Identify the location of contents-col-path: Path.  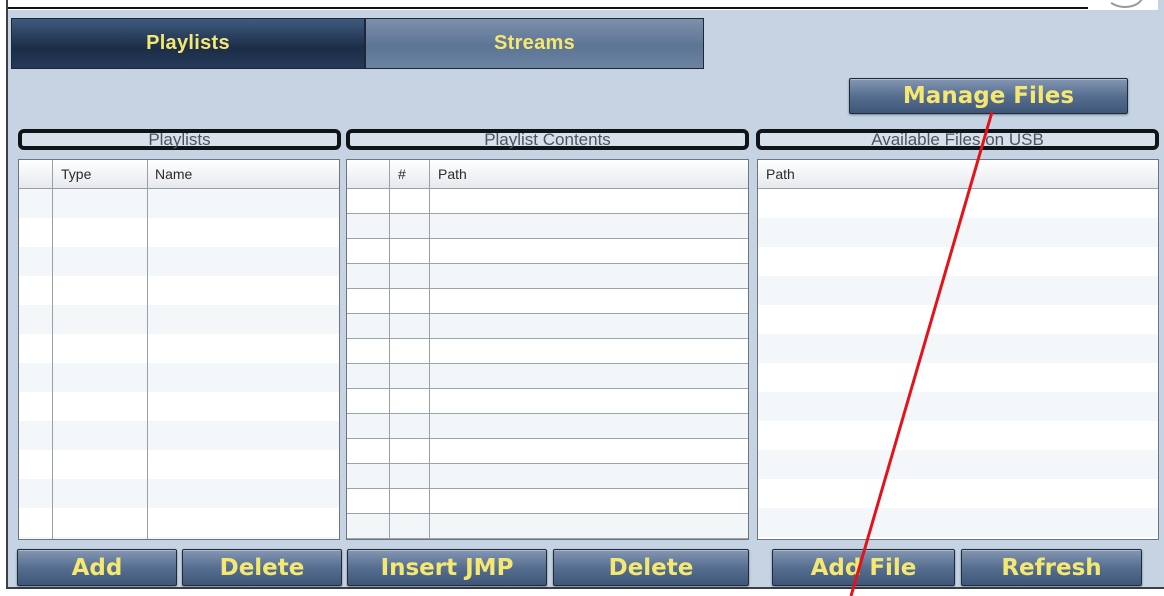
(589, 174).